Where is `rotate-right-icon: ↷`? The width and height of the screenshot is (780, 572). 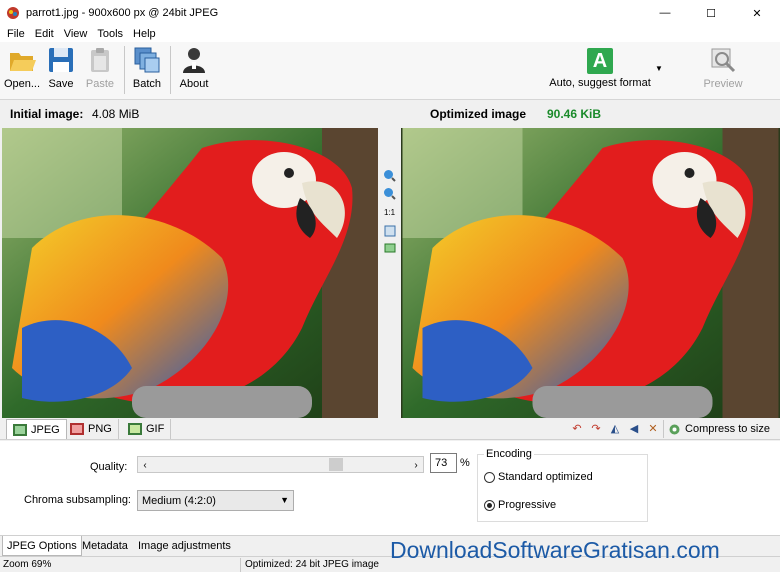
rotate-right-icon: ↷ is located at coordinates (596, 428).